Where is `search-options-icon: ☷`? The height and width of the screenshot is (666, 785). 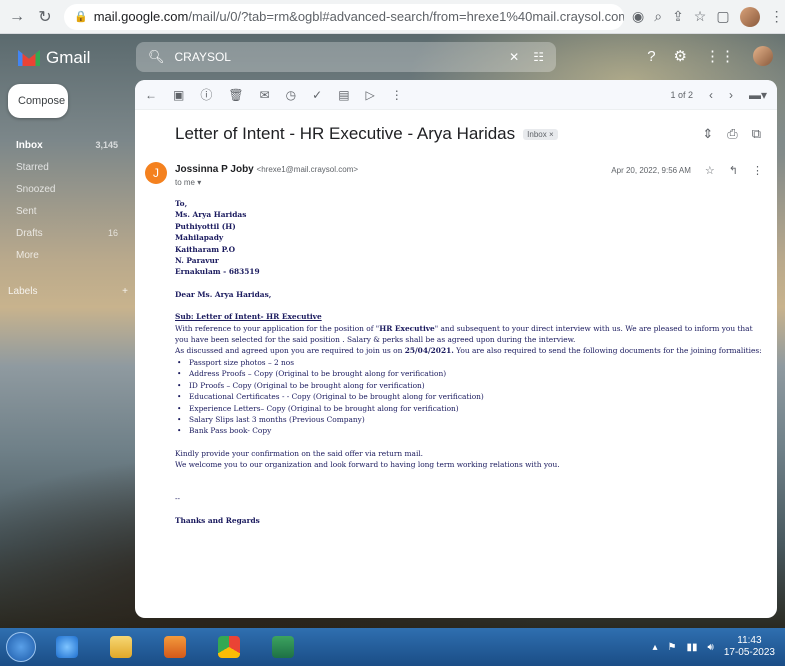 search-options-icon: ☷ is located at coordinates (538, 57).